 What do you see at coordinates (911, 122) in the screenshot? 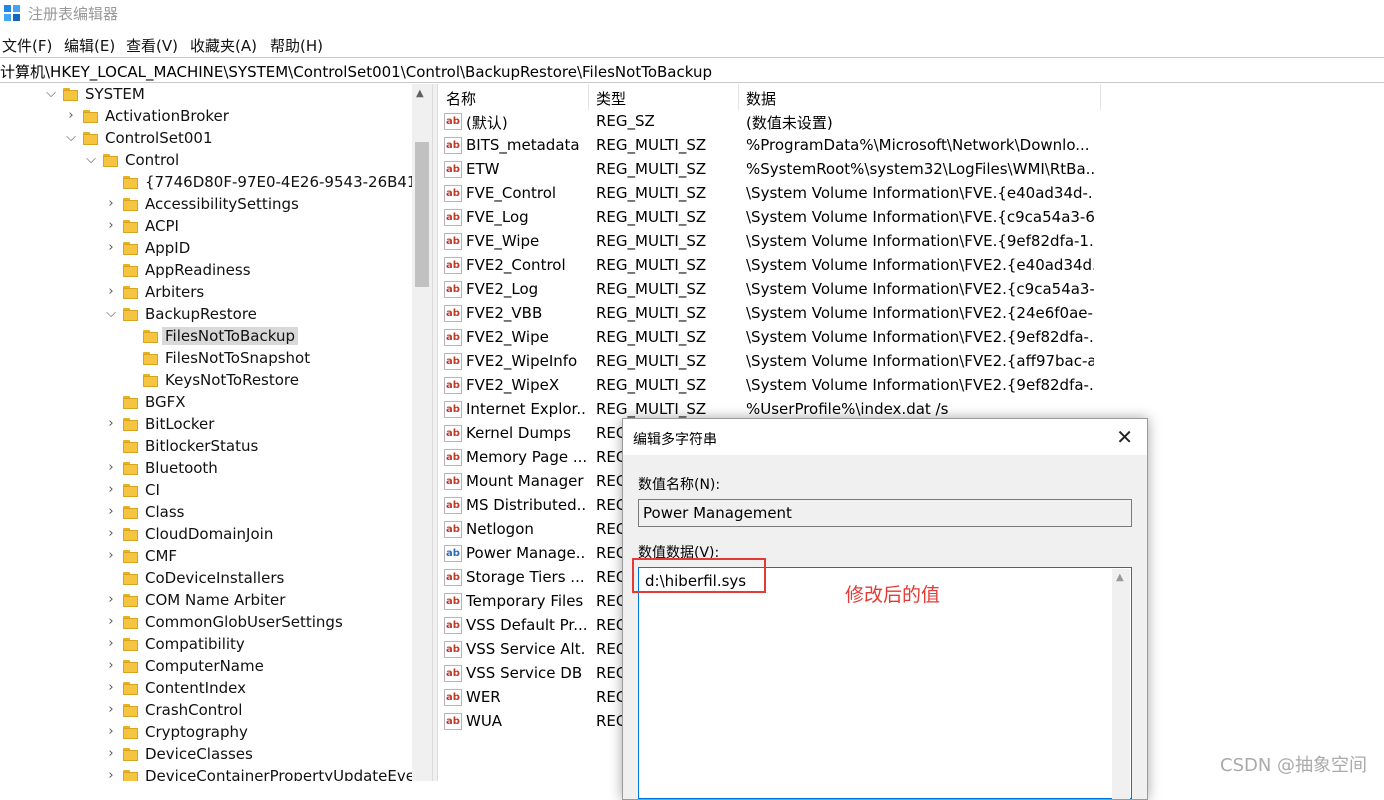
I see `value-row: ab (默认) REG_SZ (数值未设置)` at bounding box center [911, 122].